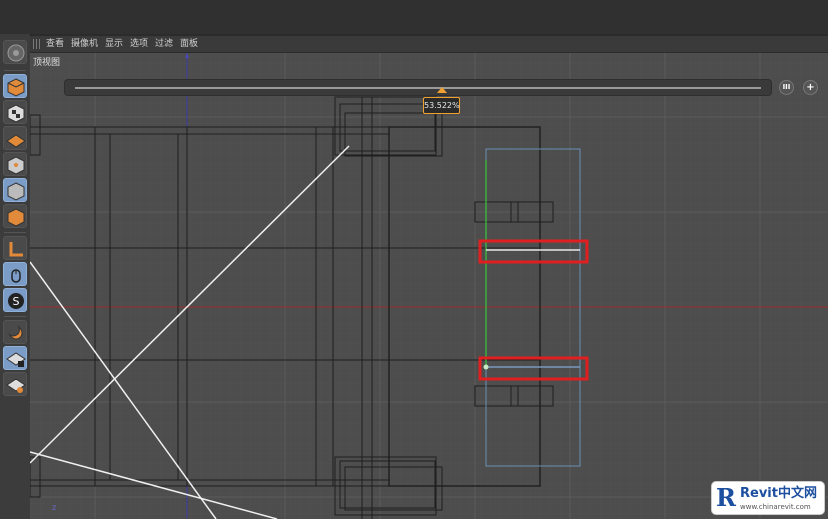  Describe the element at coordinates (15, 86) in the screenshot. I see `cube-object-icon` at that location.